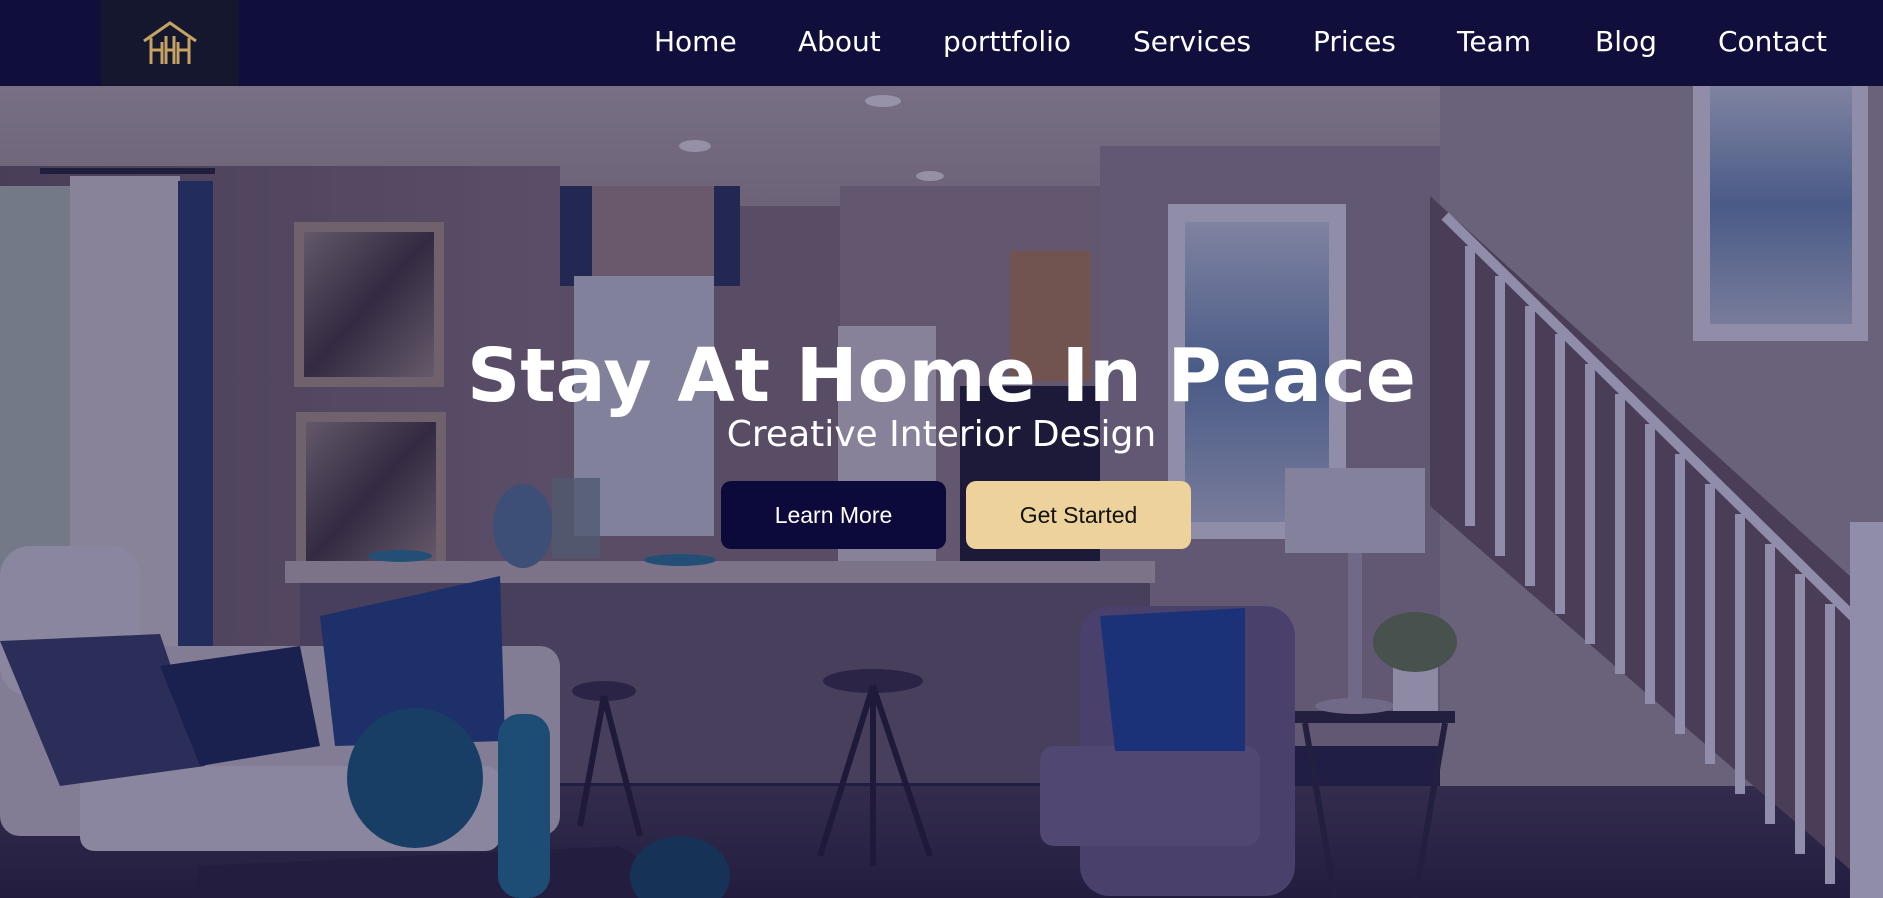  What do you see at coordinates (1354, 42) in the screenshot?
I see `nav-item-prices: Prices` at bounding box center [1354, 42].